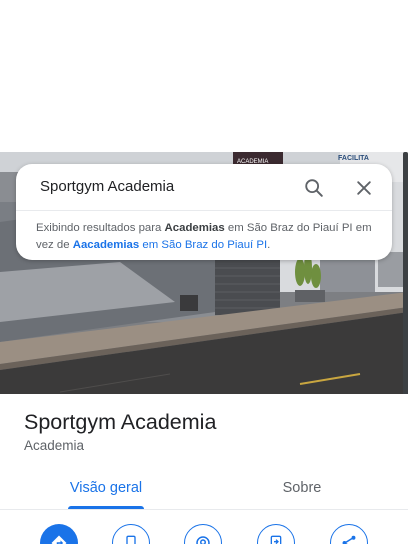  I want to click on original-location: em São Braz do Piauí PI, so click(203, 245).